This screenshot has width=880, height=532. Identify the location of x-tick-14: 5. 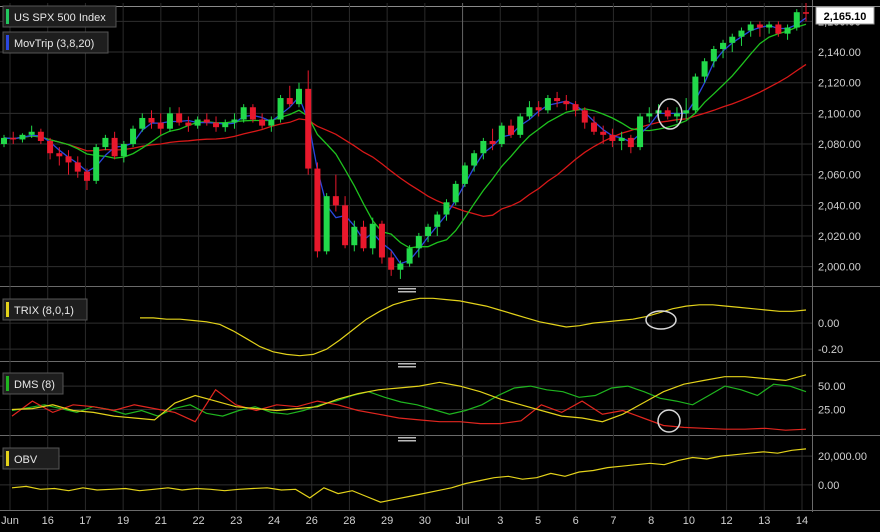
(538, 521).